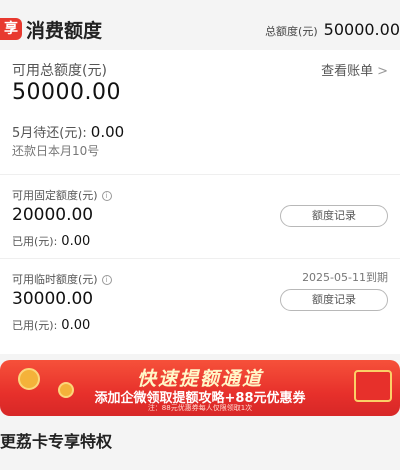 This screenshot has width=400, height=470. I want to click on fixed-limit-label-row: 可用固定额度(元) i, so click(62, 195).